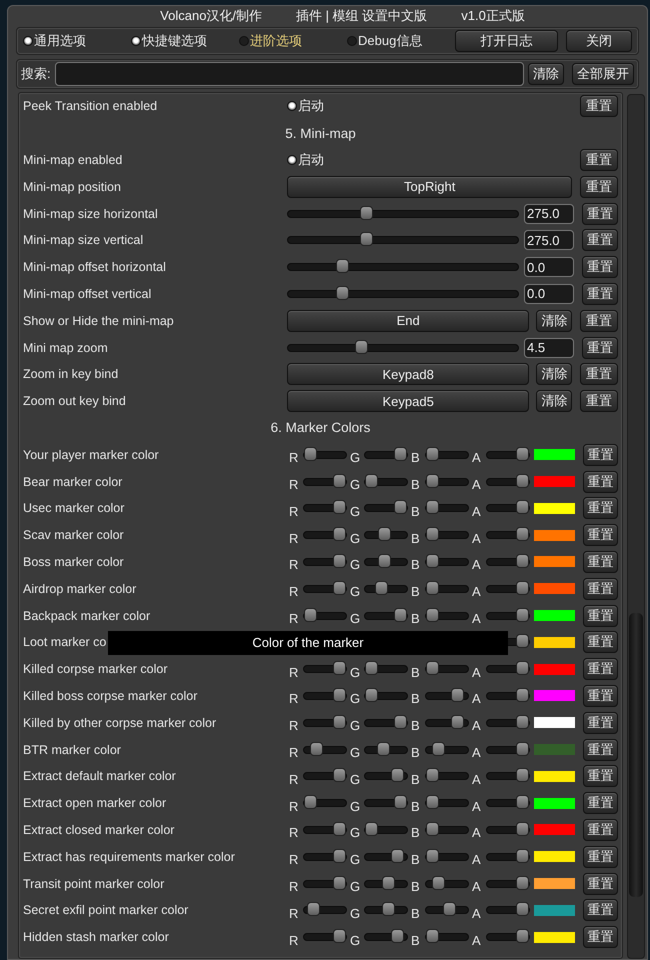  What do you see at coordinates (408, 321) in the screenshot?
I see `keybind-button: End` at bounding box center [408, 321].